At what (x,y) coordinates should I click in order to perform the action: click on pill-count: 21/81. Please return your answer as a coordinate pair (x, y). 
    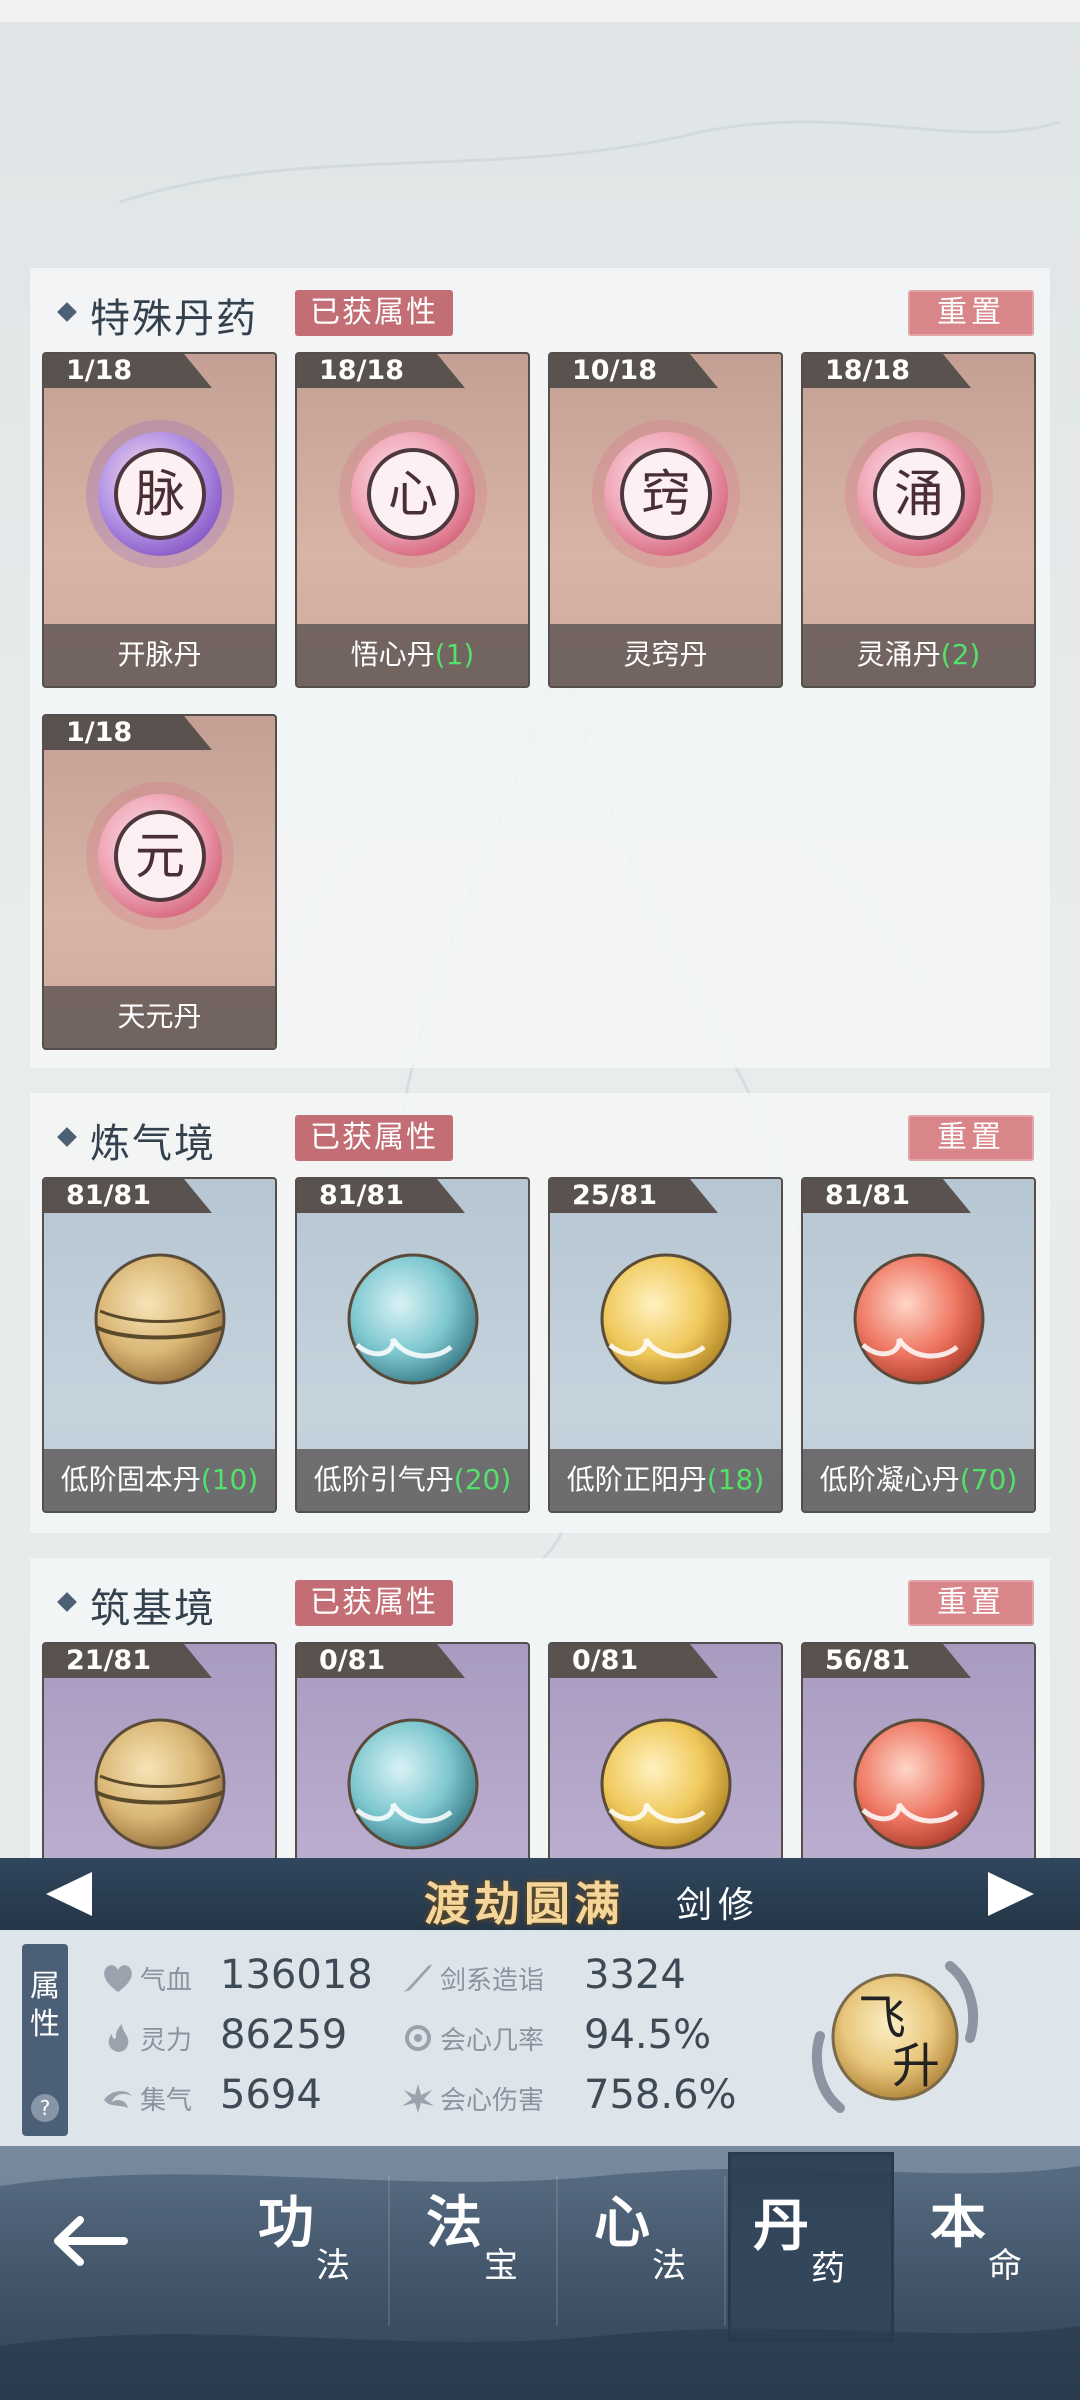
    Looking at the image, I should click on (109, 1660).